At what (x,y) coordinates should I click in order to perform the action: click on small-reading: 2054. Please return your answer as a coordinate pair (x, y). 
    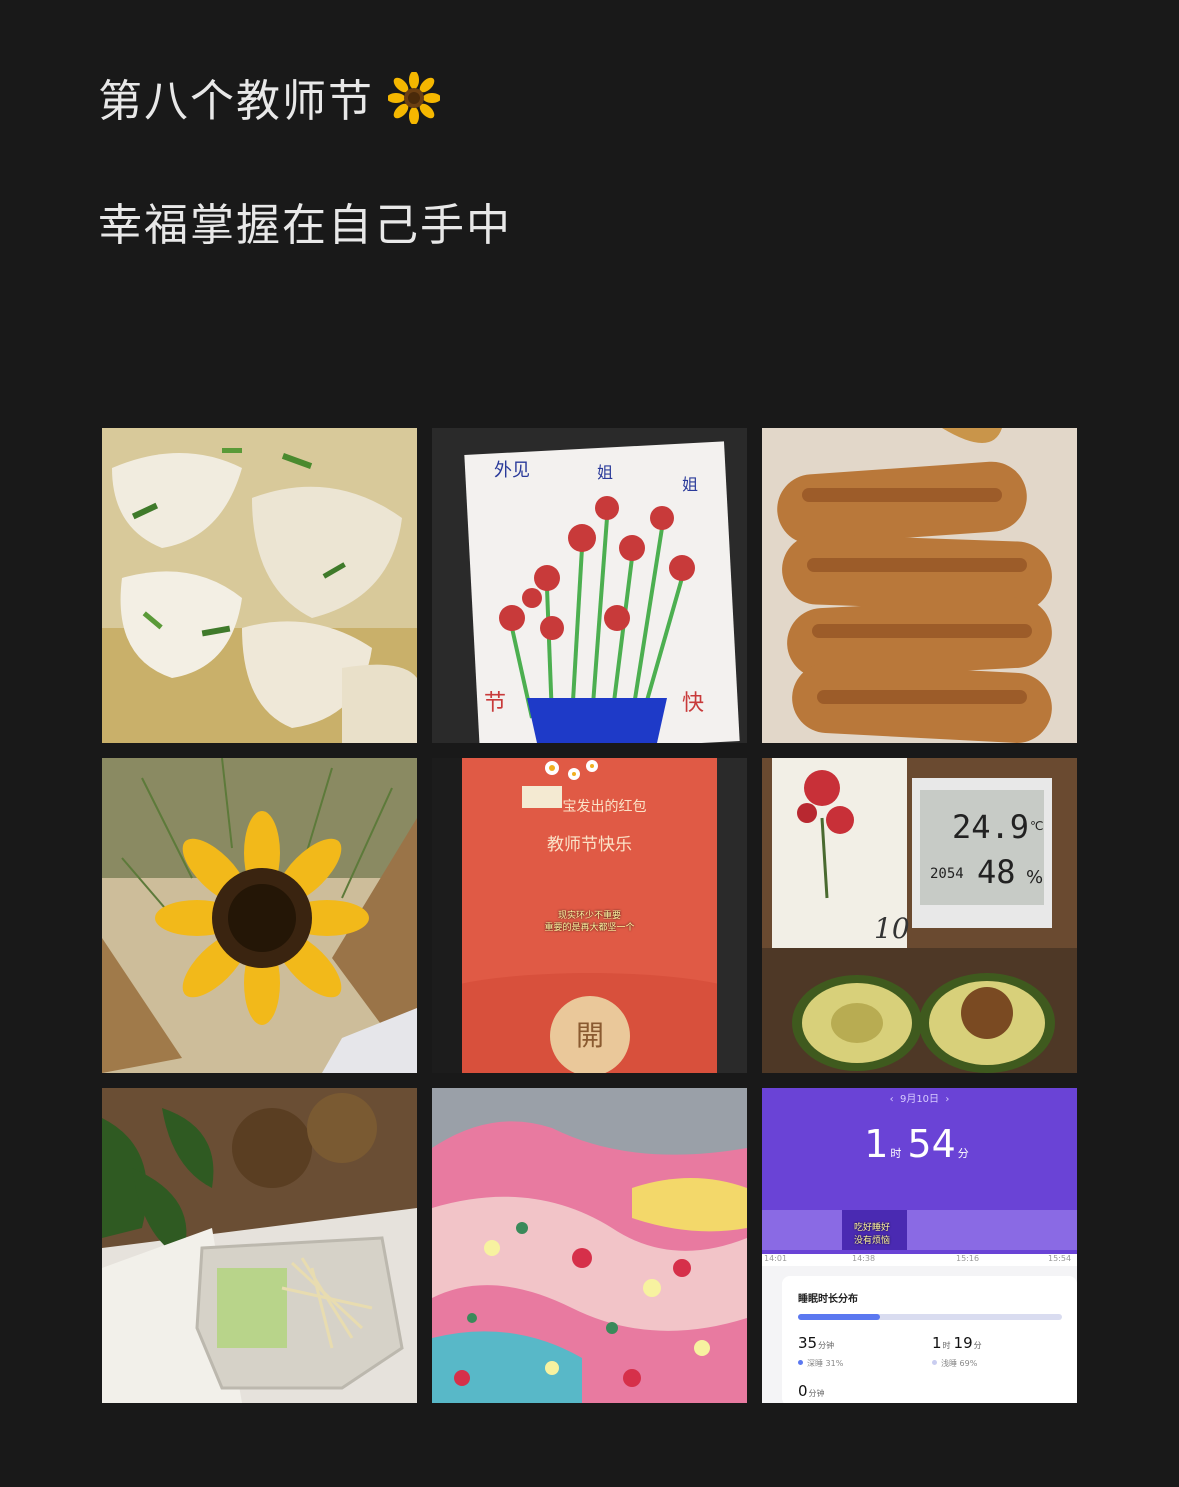
    Looking at the image, I should click on (947, 874).